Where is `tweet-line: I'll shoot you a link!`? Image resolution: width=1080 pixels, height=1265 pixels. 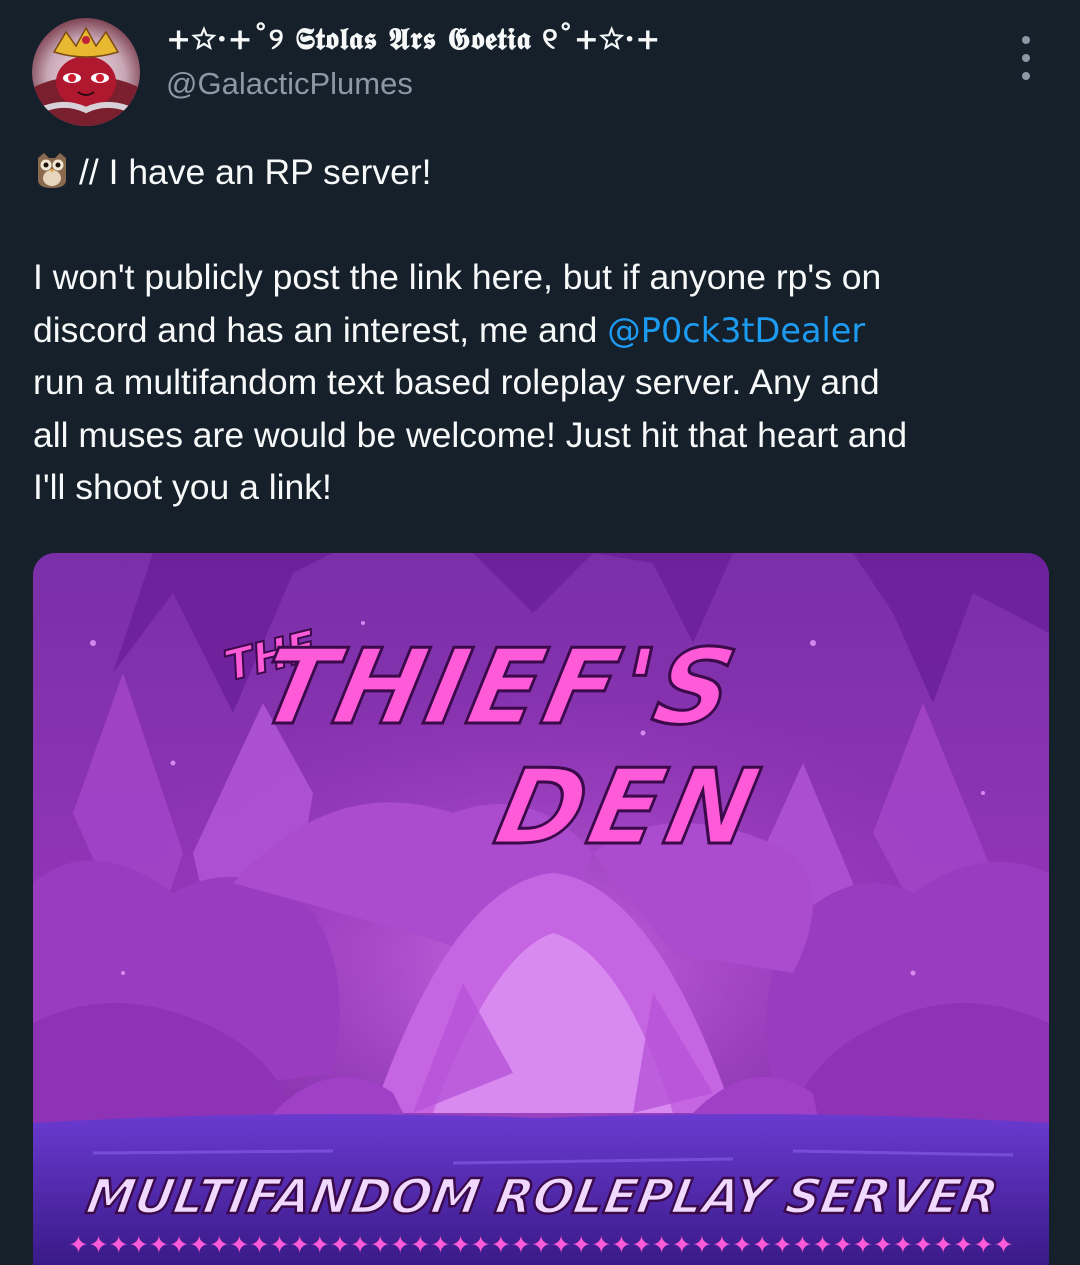 tweet-line: I'll shoot you a link! is located at coordinates (182, 487).